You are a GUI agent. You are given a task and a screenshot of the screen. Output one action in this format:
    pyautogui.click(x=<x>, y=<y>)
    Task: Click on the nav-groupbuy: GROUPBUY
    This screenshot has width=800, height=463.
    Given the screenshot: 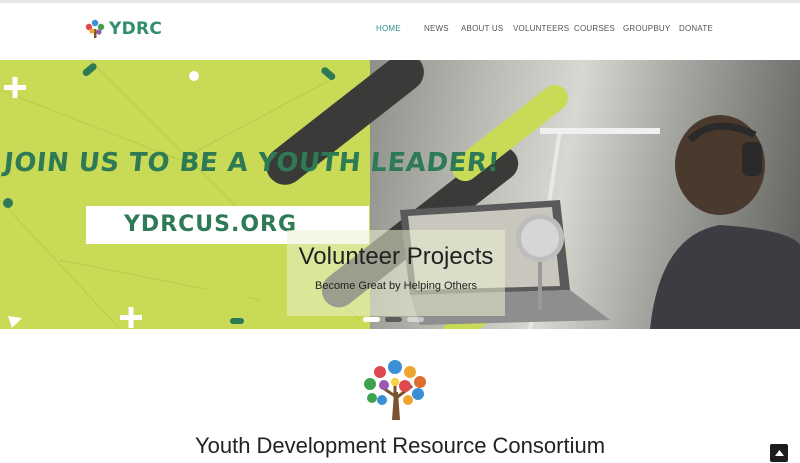 What is the action you would take?
    pyautogui.click(x=651, y=28)
    